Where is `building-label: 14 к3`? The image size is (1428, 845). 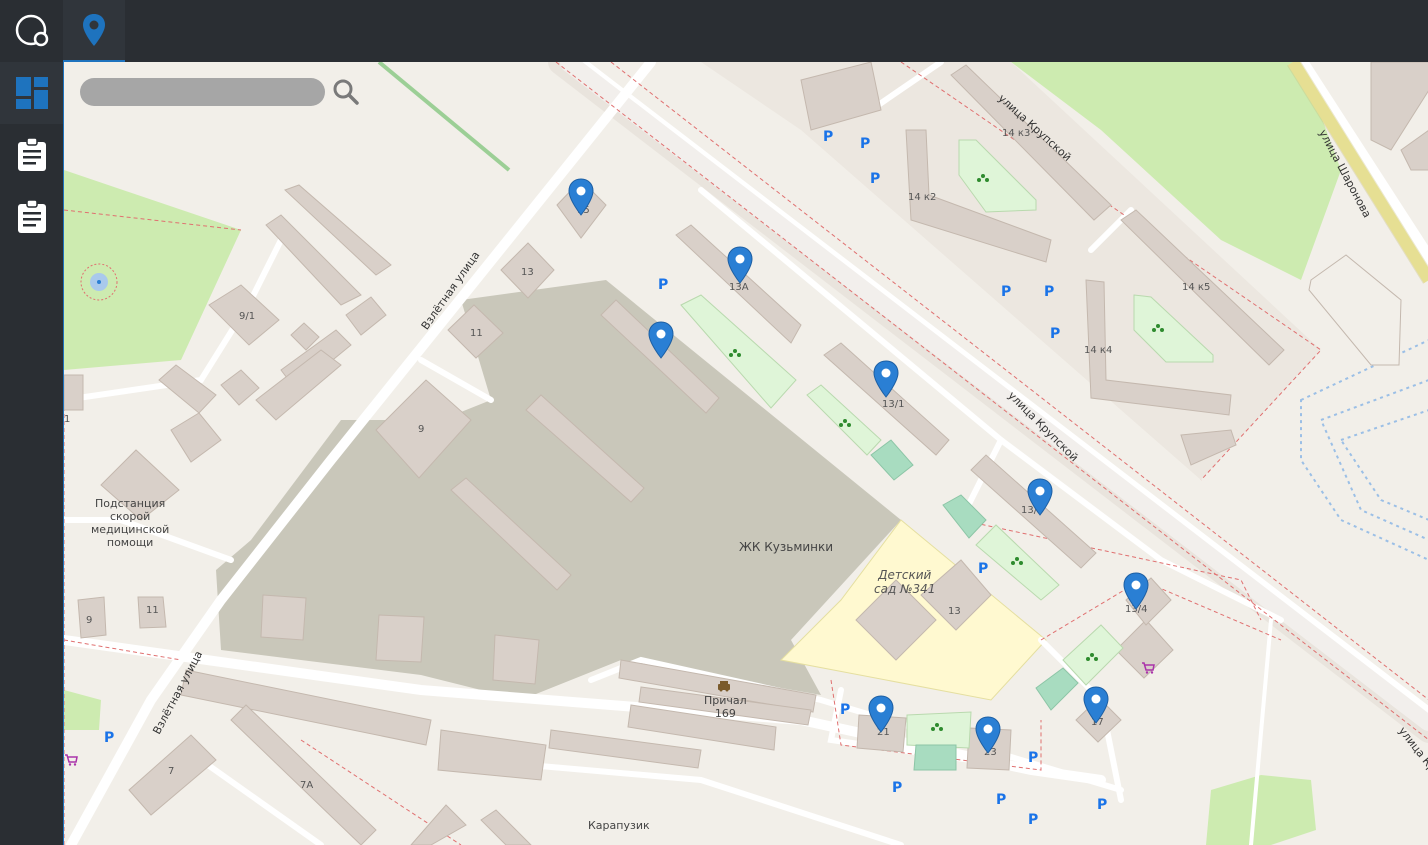
building-label: 14 к3 is located at coordinates (1016, 133).